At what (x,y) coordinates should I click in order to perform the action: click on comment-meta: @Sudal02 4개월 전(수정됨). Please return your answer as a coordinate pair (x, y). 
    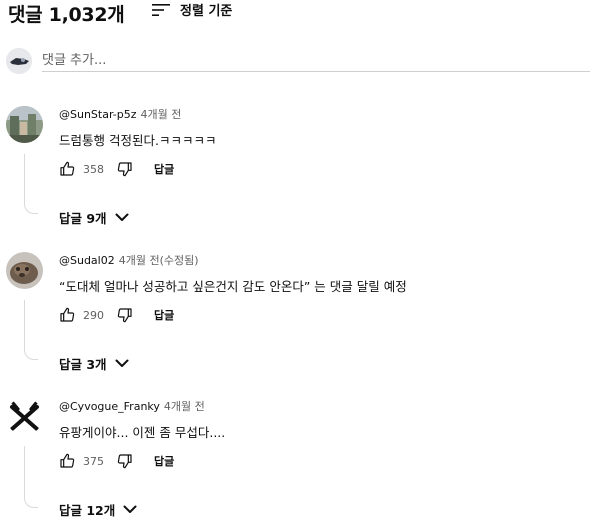
    Looking at the image, I should click on (129, 260).